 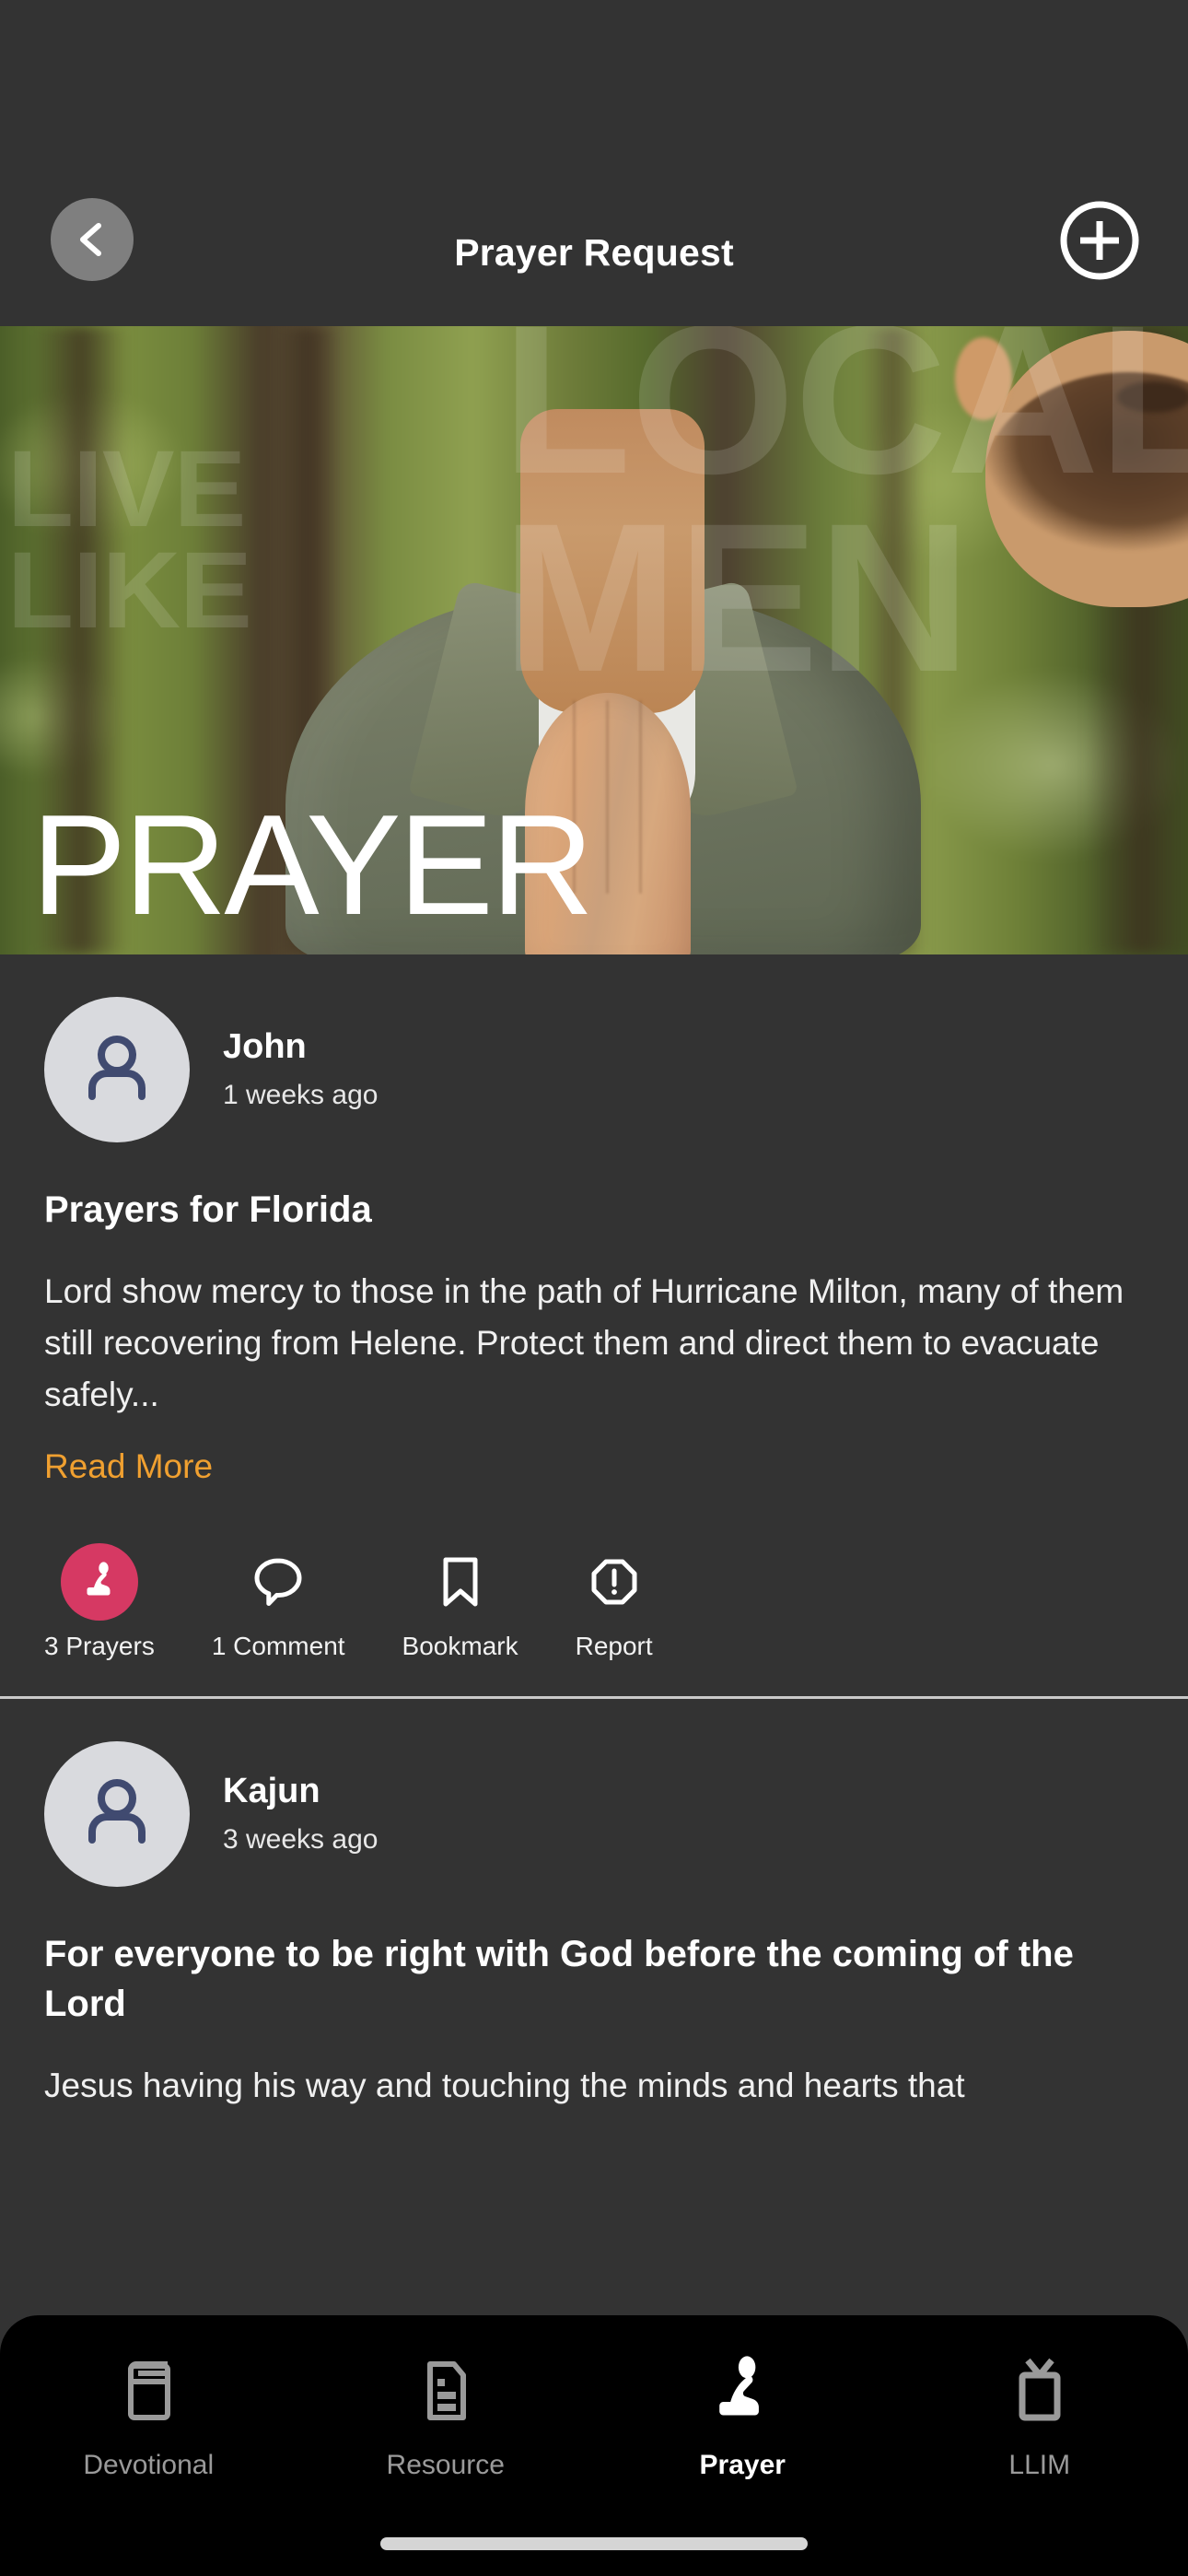 I want to click on post-title: Prayers for Florida, so click(x=208, y=1209).